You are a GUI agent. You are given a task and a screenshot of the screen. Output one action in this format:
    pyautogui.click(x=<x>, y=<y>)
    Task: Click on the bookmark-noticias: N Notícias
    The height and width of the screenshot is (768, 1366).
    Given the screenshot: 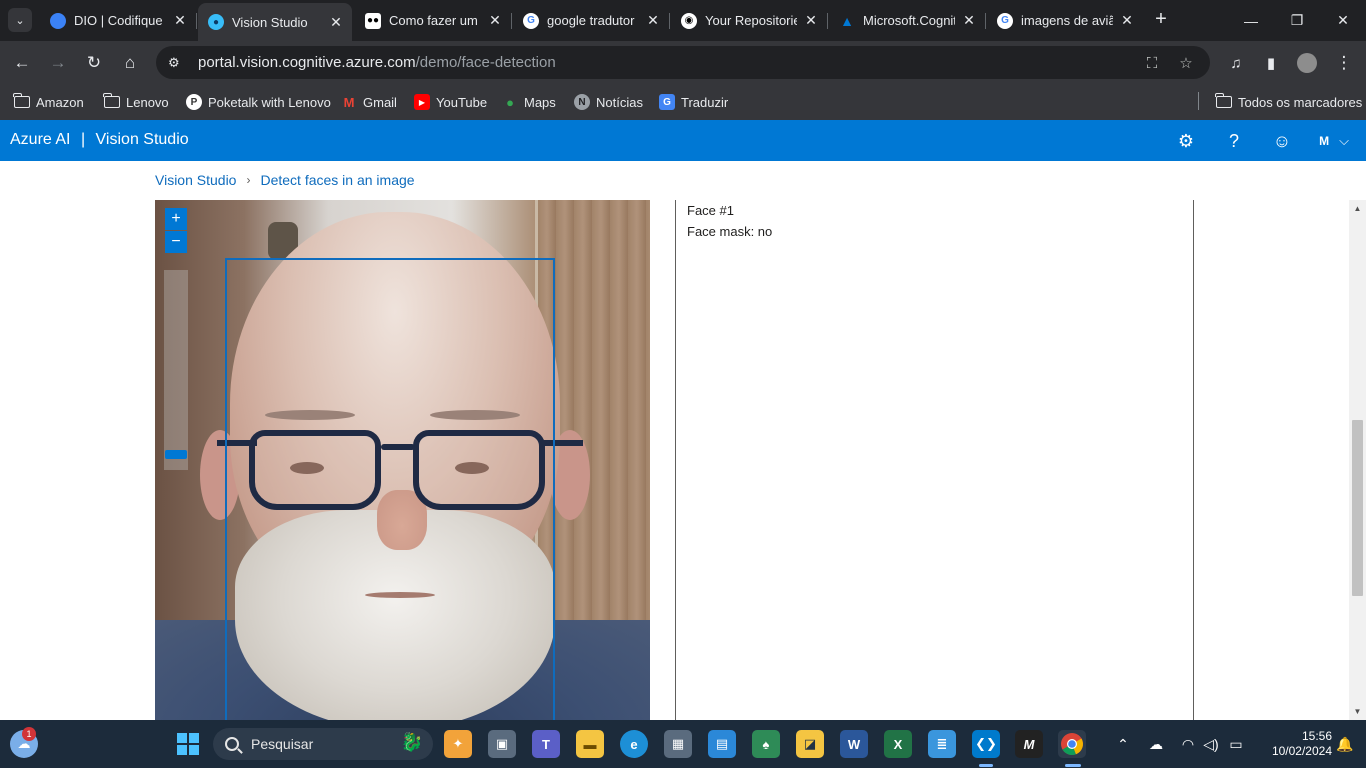 What is the action you would take?
    pyautogui.click(x=608, y=102)
    